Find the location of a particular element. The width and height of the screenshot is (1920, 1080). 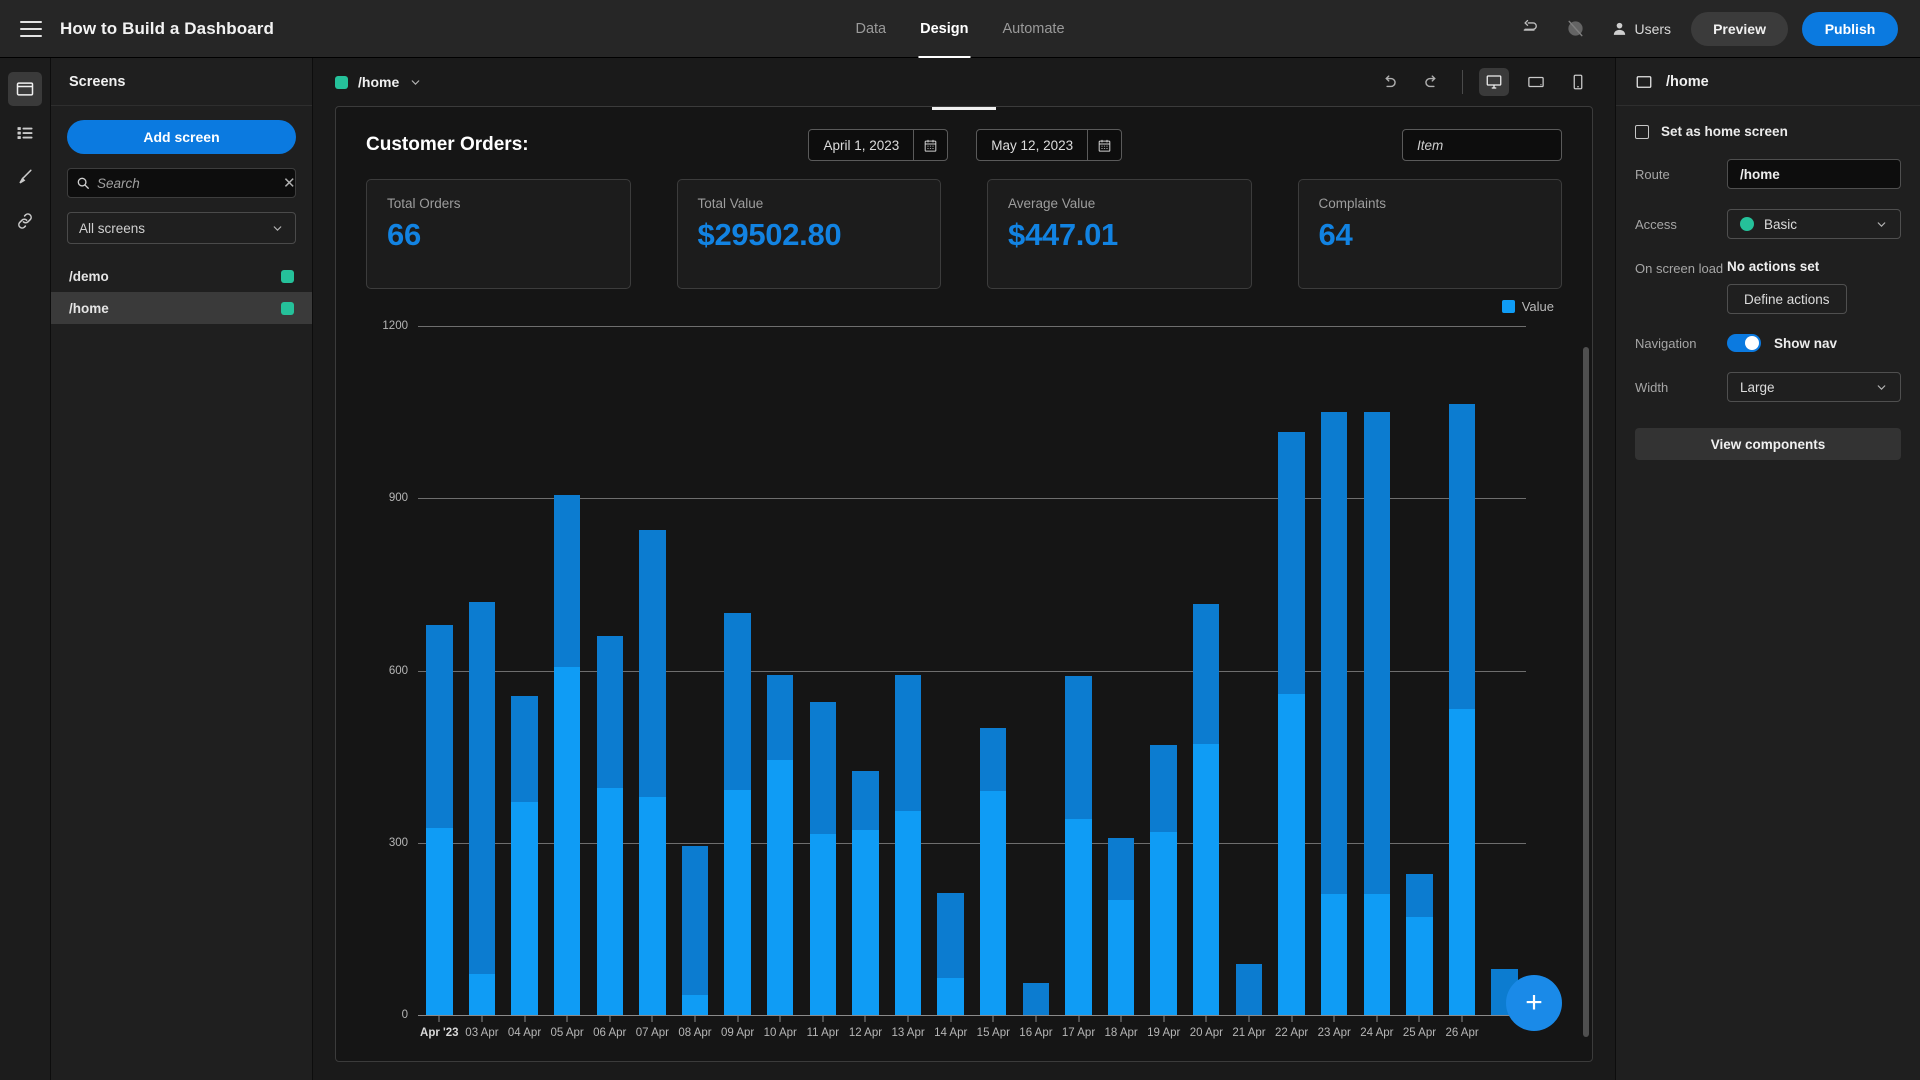

search-box: ✕ is located at coordinates (181, 183).